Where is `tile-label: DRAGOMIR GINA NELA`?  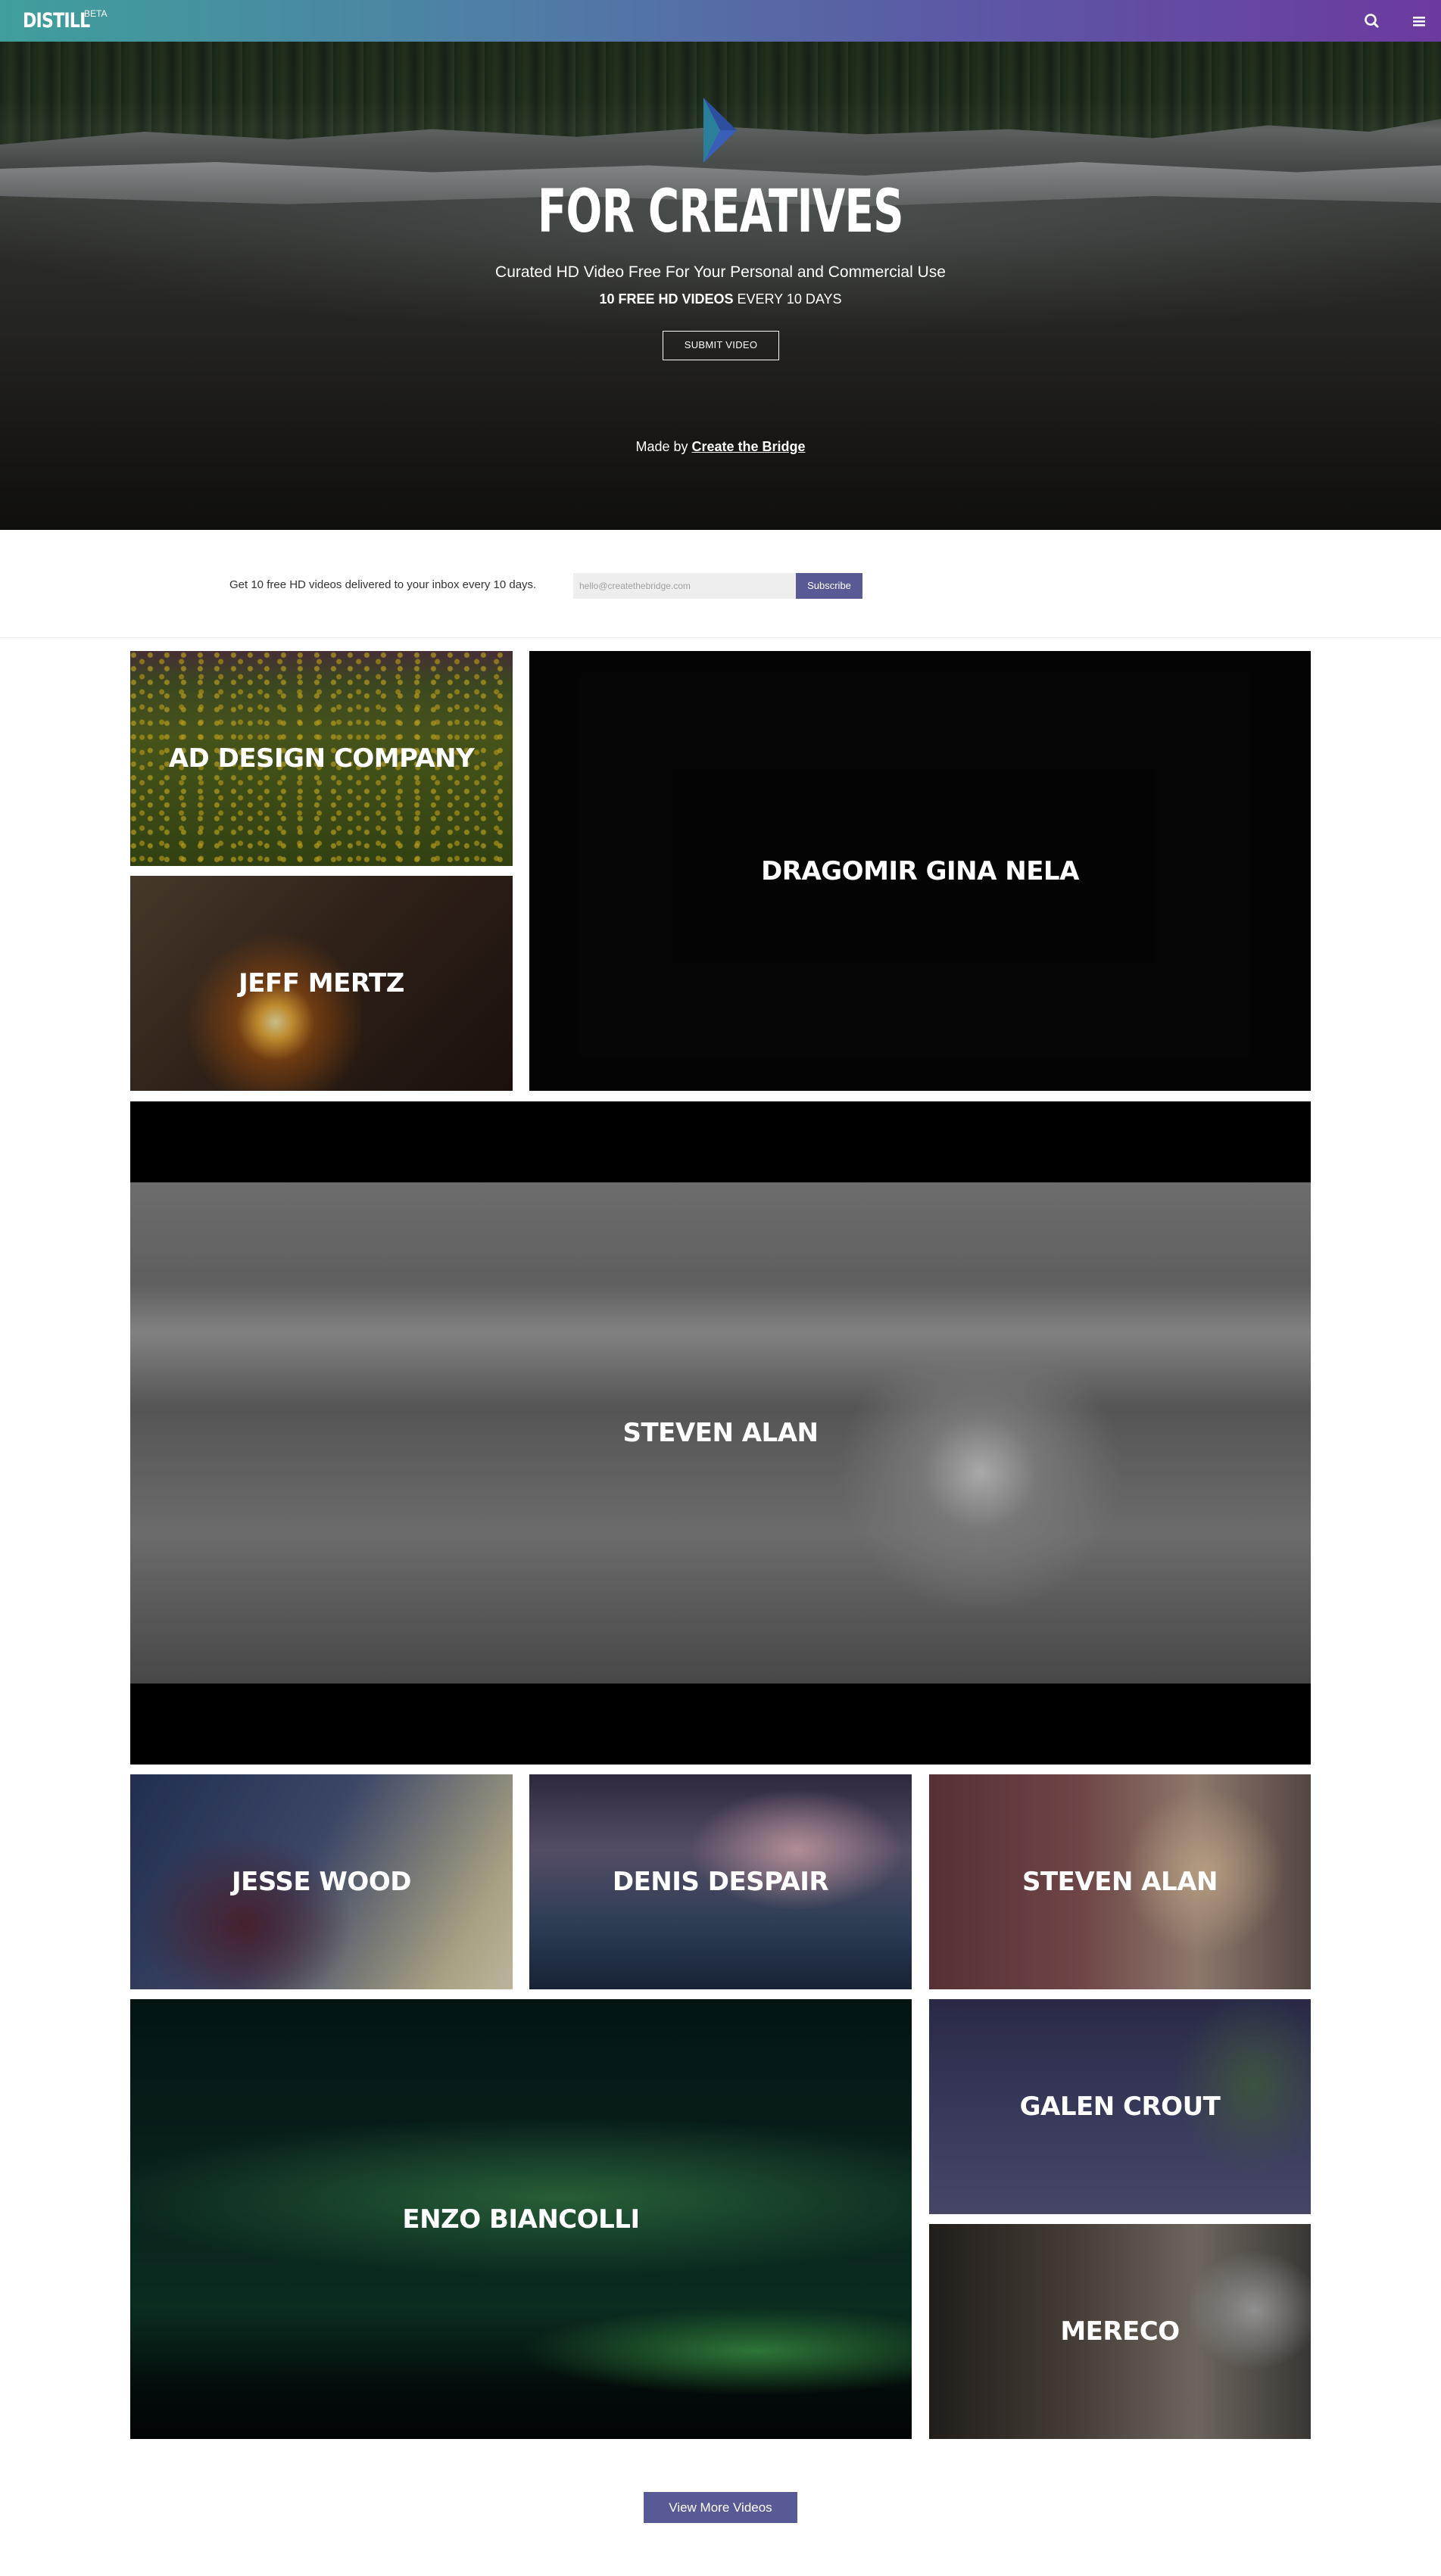
tile-label: DRAGOMIR GINA NELA is located at coordinates (920, 870).